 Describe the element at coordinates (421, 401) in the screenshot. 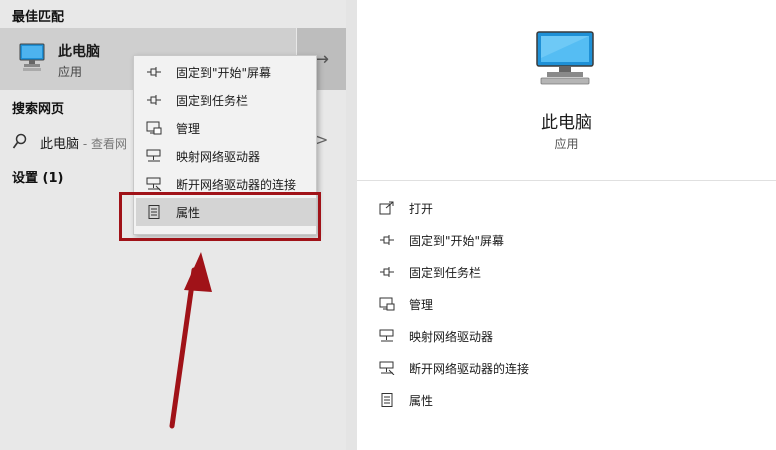

I see `action-label: 属性` at that location.